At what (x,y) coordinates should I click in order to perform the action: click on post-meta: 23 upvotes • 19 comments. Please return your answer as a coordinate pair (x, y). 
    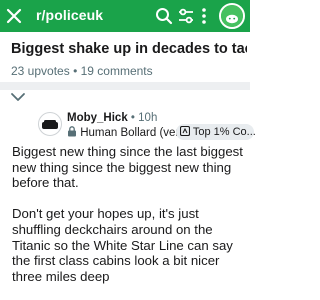
    Looking at the image, I should click on (82, 71).